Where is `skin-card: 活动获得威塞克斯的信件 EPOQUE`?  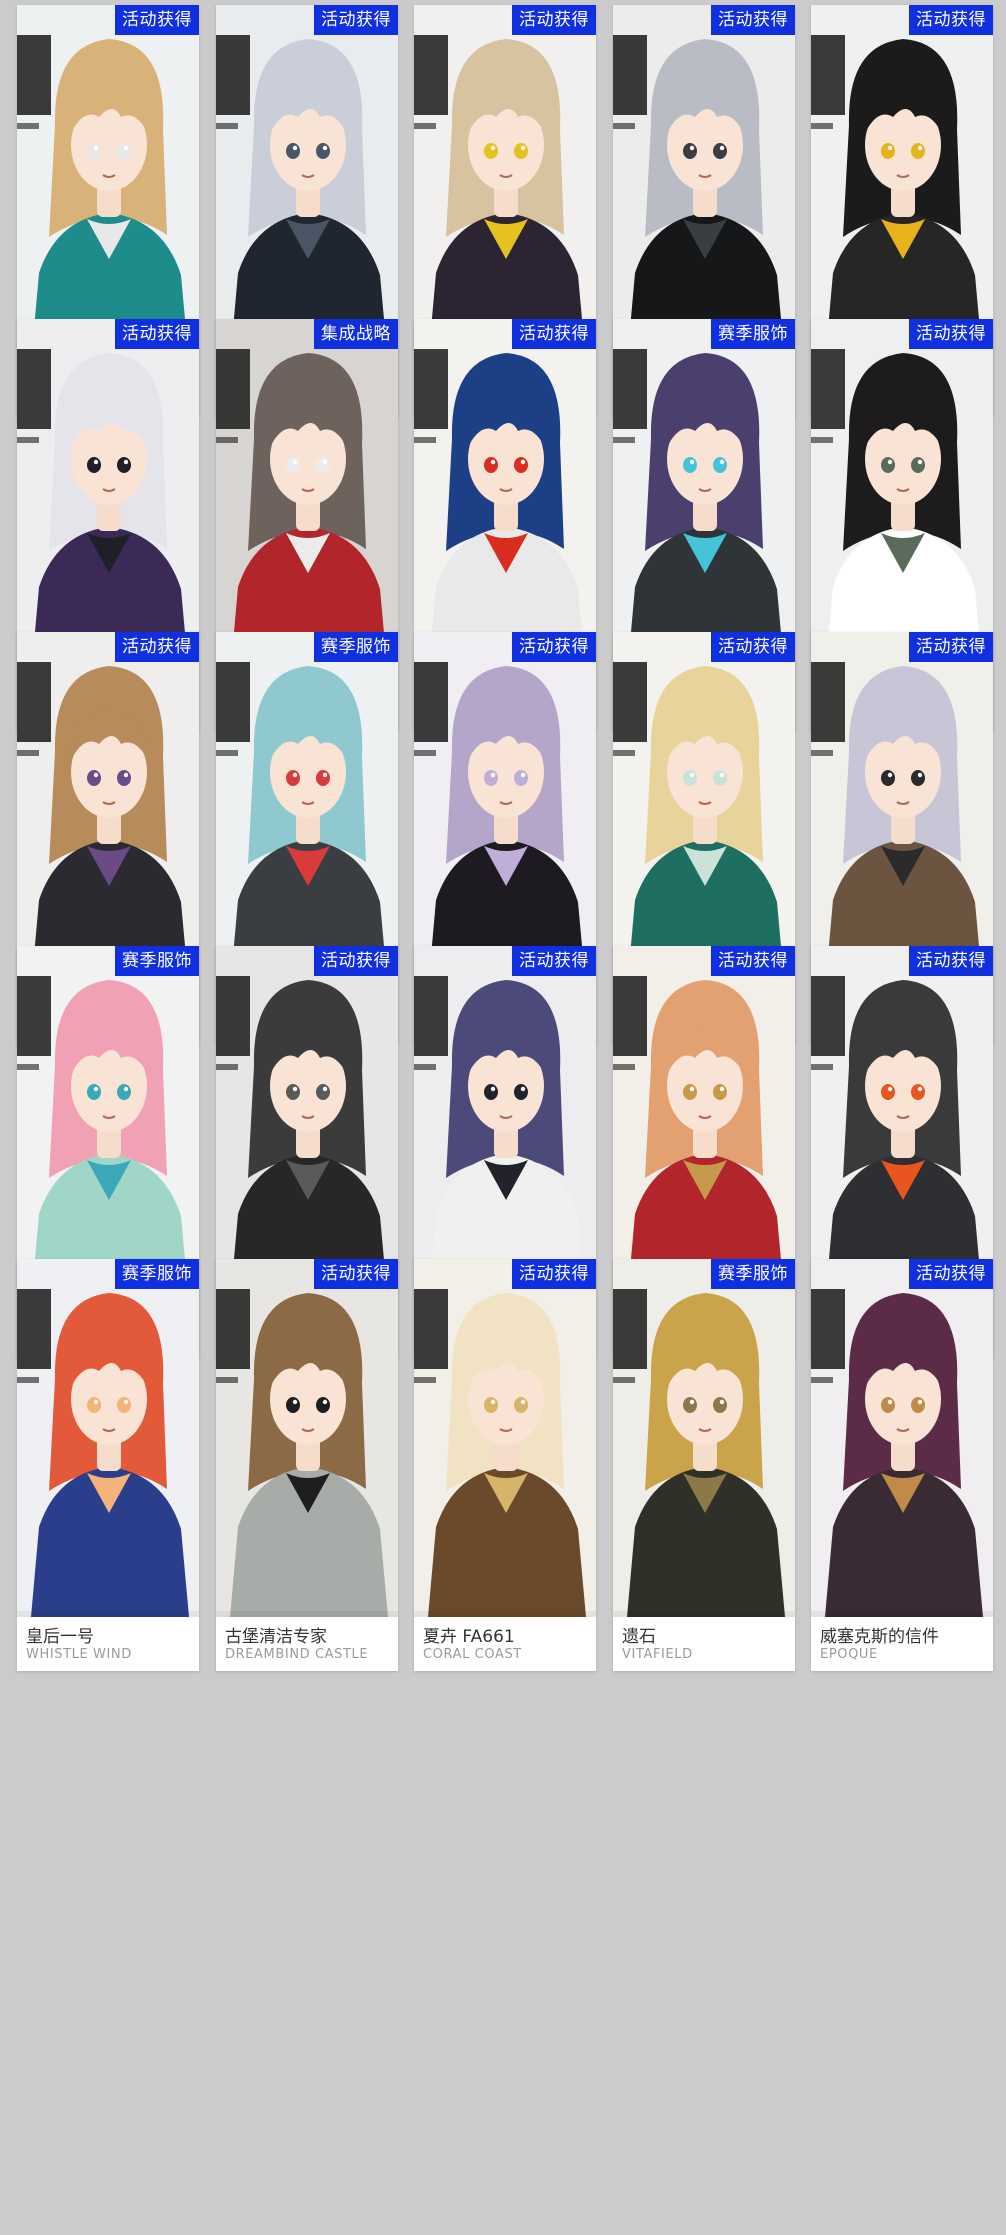 skin-card: 活动获得威塞克斯的信件 EPOQUE is located at coordinates (902, 1465).